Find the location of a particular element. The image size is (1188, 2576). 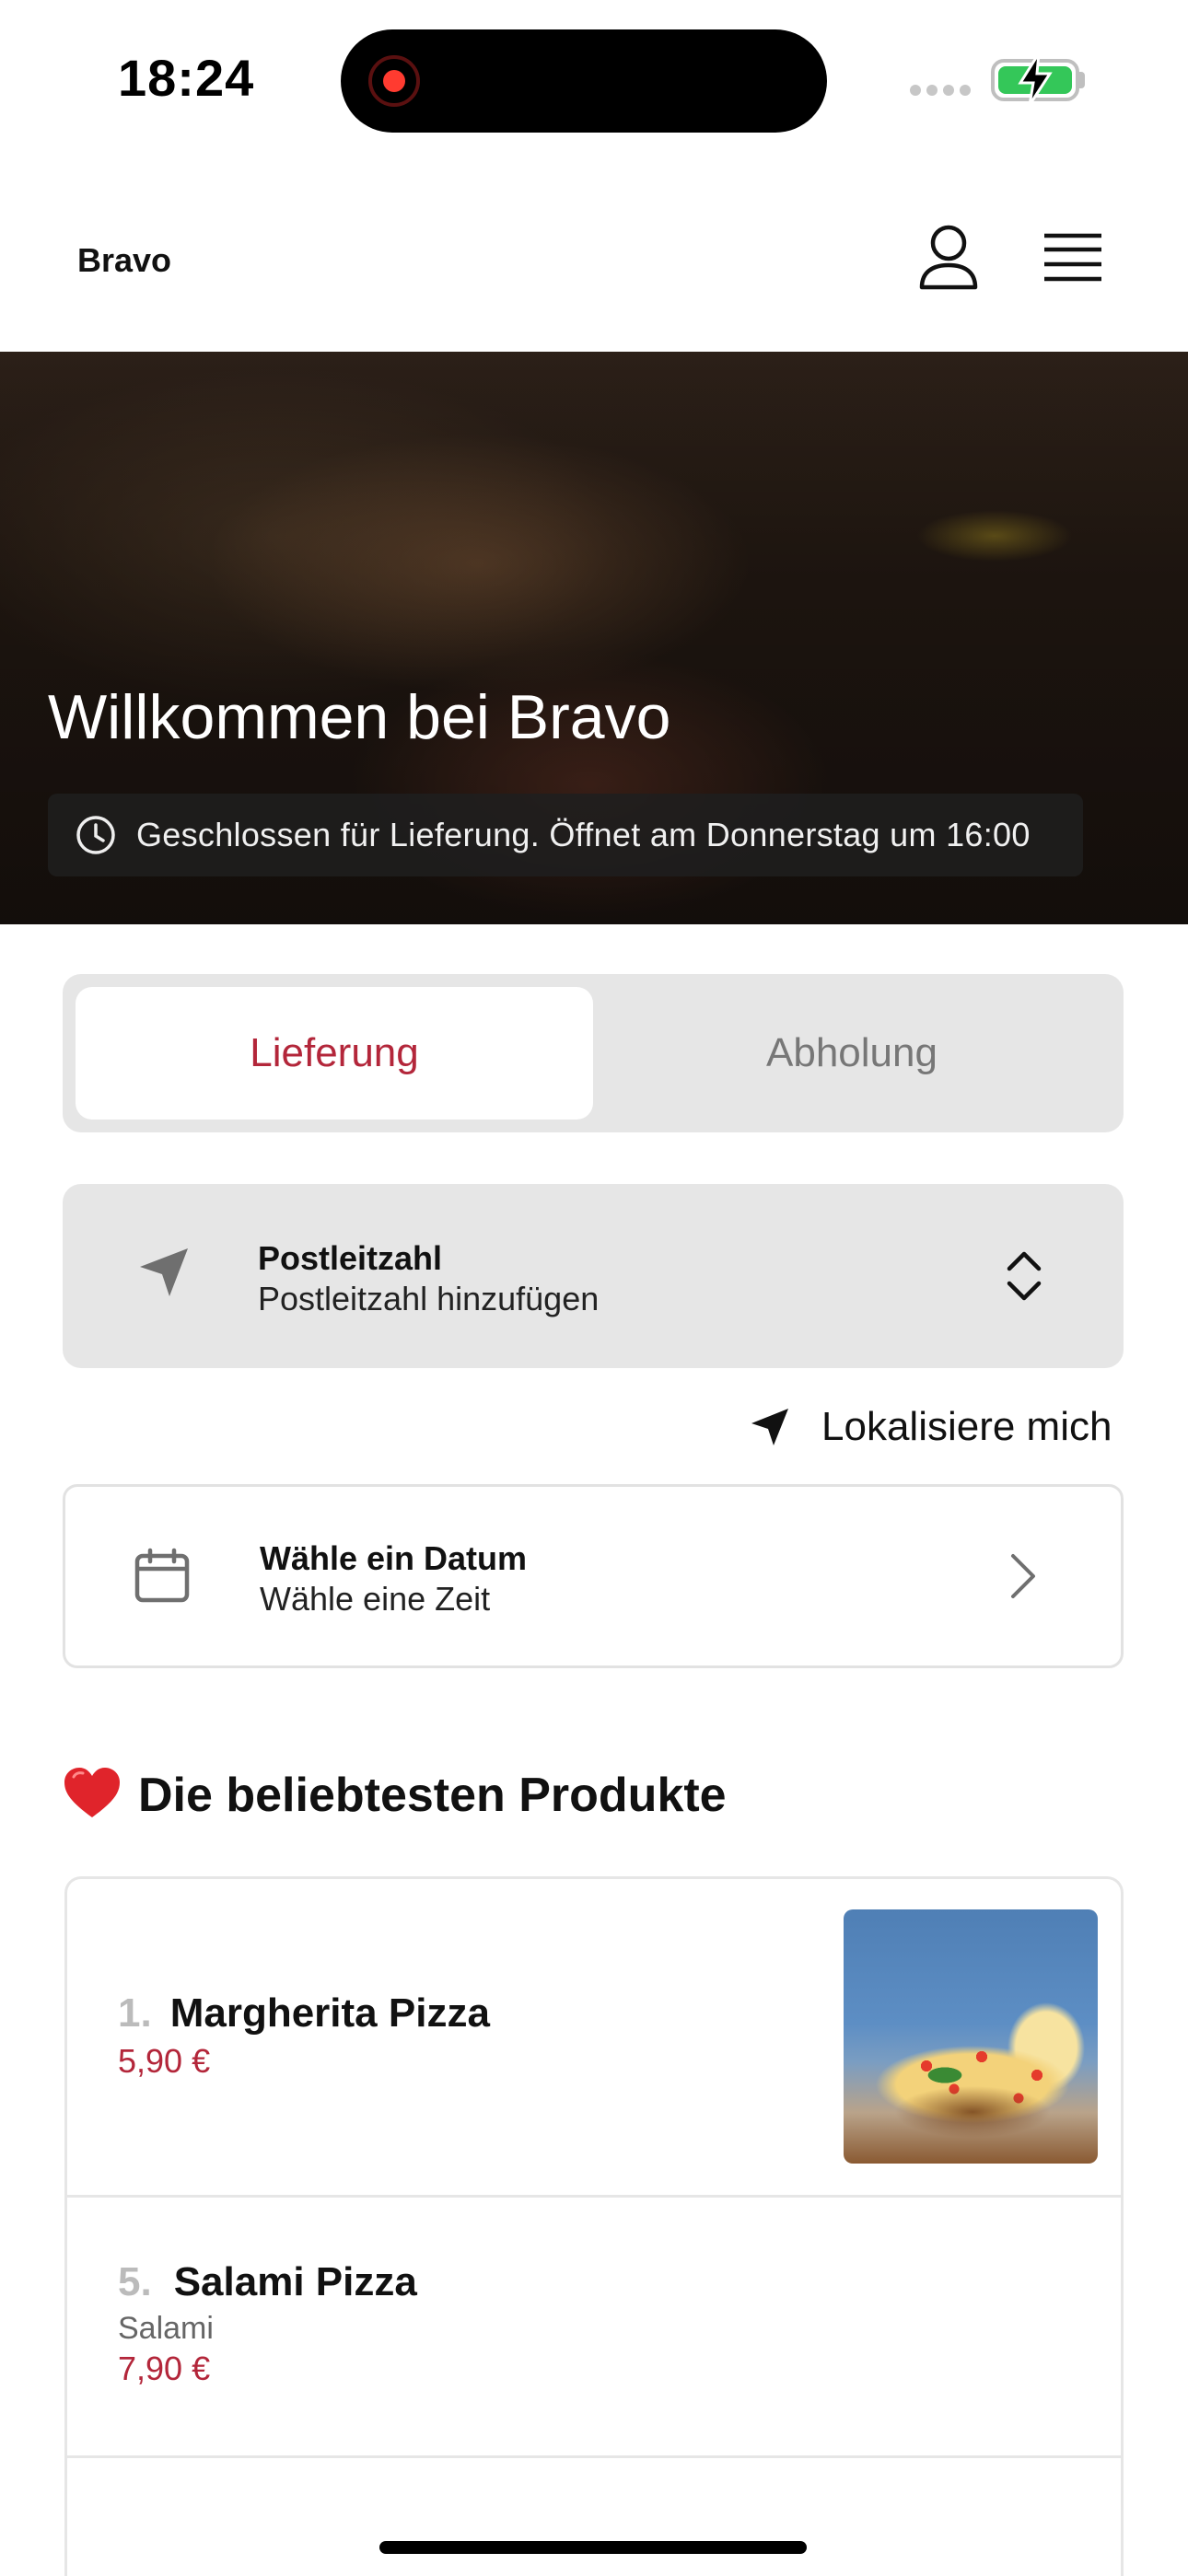

time-label: Wähle eine Zeit is located at coordinates (375, 1599).